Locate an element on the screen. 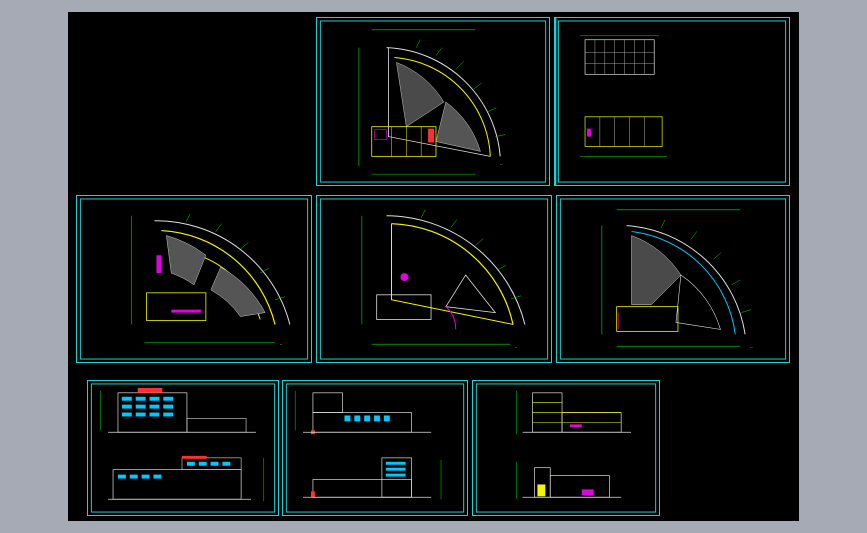  sheet-partial-plans is located at coordinates (672, 101).